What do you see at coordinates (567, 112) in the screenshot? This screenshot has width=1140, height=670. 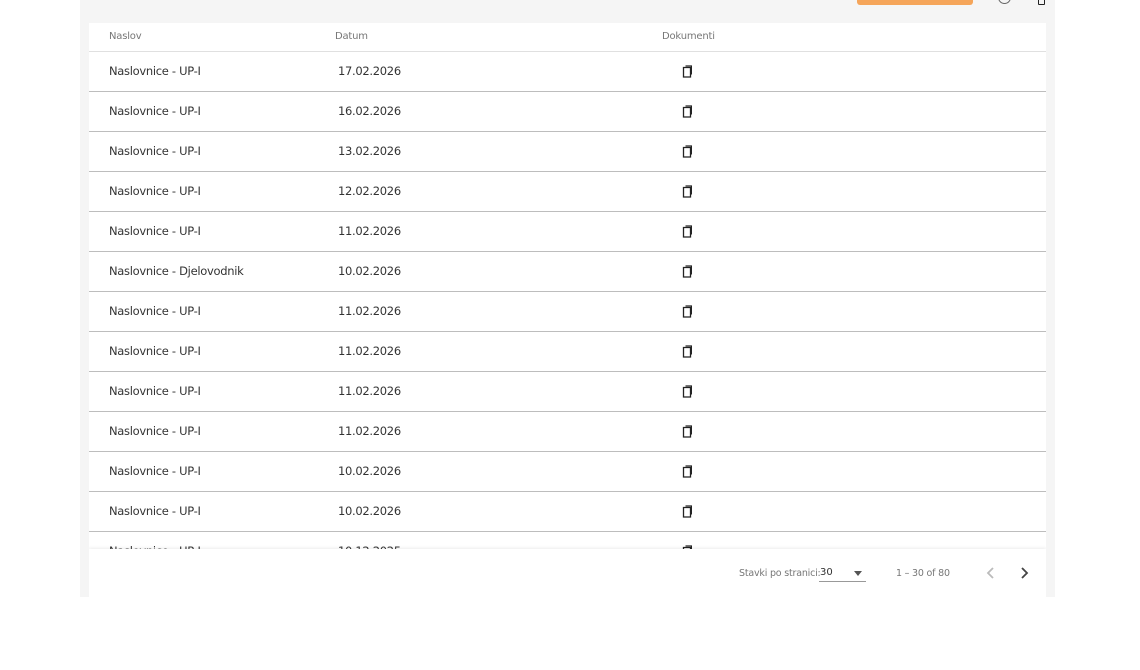 I see `table-row: Naslovnice - UP-I 16.02.2026` at bounding box center [567, 112].